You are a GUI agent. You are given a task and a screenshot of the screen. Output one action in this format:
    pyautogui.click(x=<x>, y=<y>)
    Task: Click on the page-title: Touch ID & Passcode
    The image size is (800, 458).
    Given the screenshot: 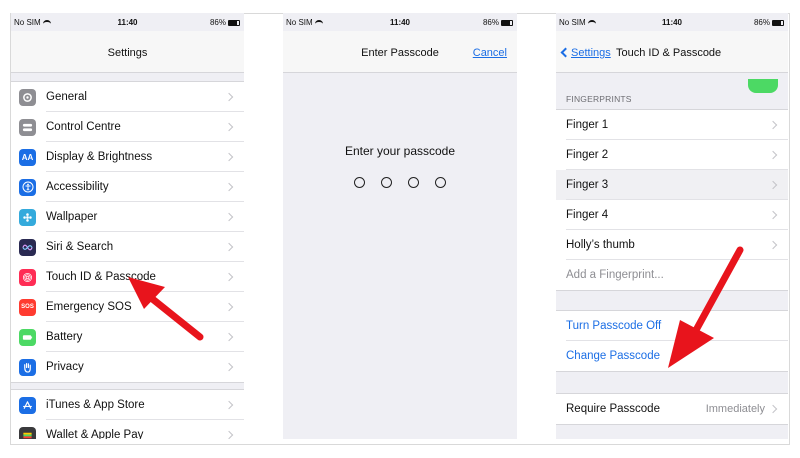 What is the action you would take?
    pyautogui.click(x=669, y=53)
    